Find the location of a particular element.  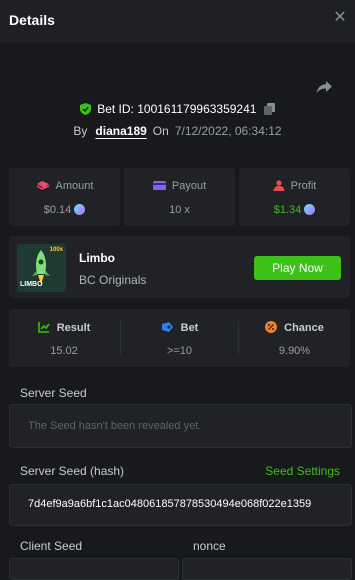

profit-card: Profit $1.34 is located at coordinates (294, 197).